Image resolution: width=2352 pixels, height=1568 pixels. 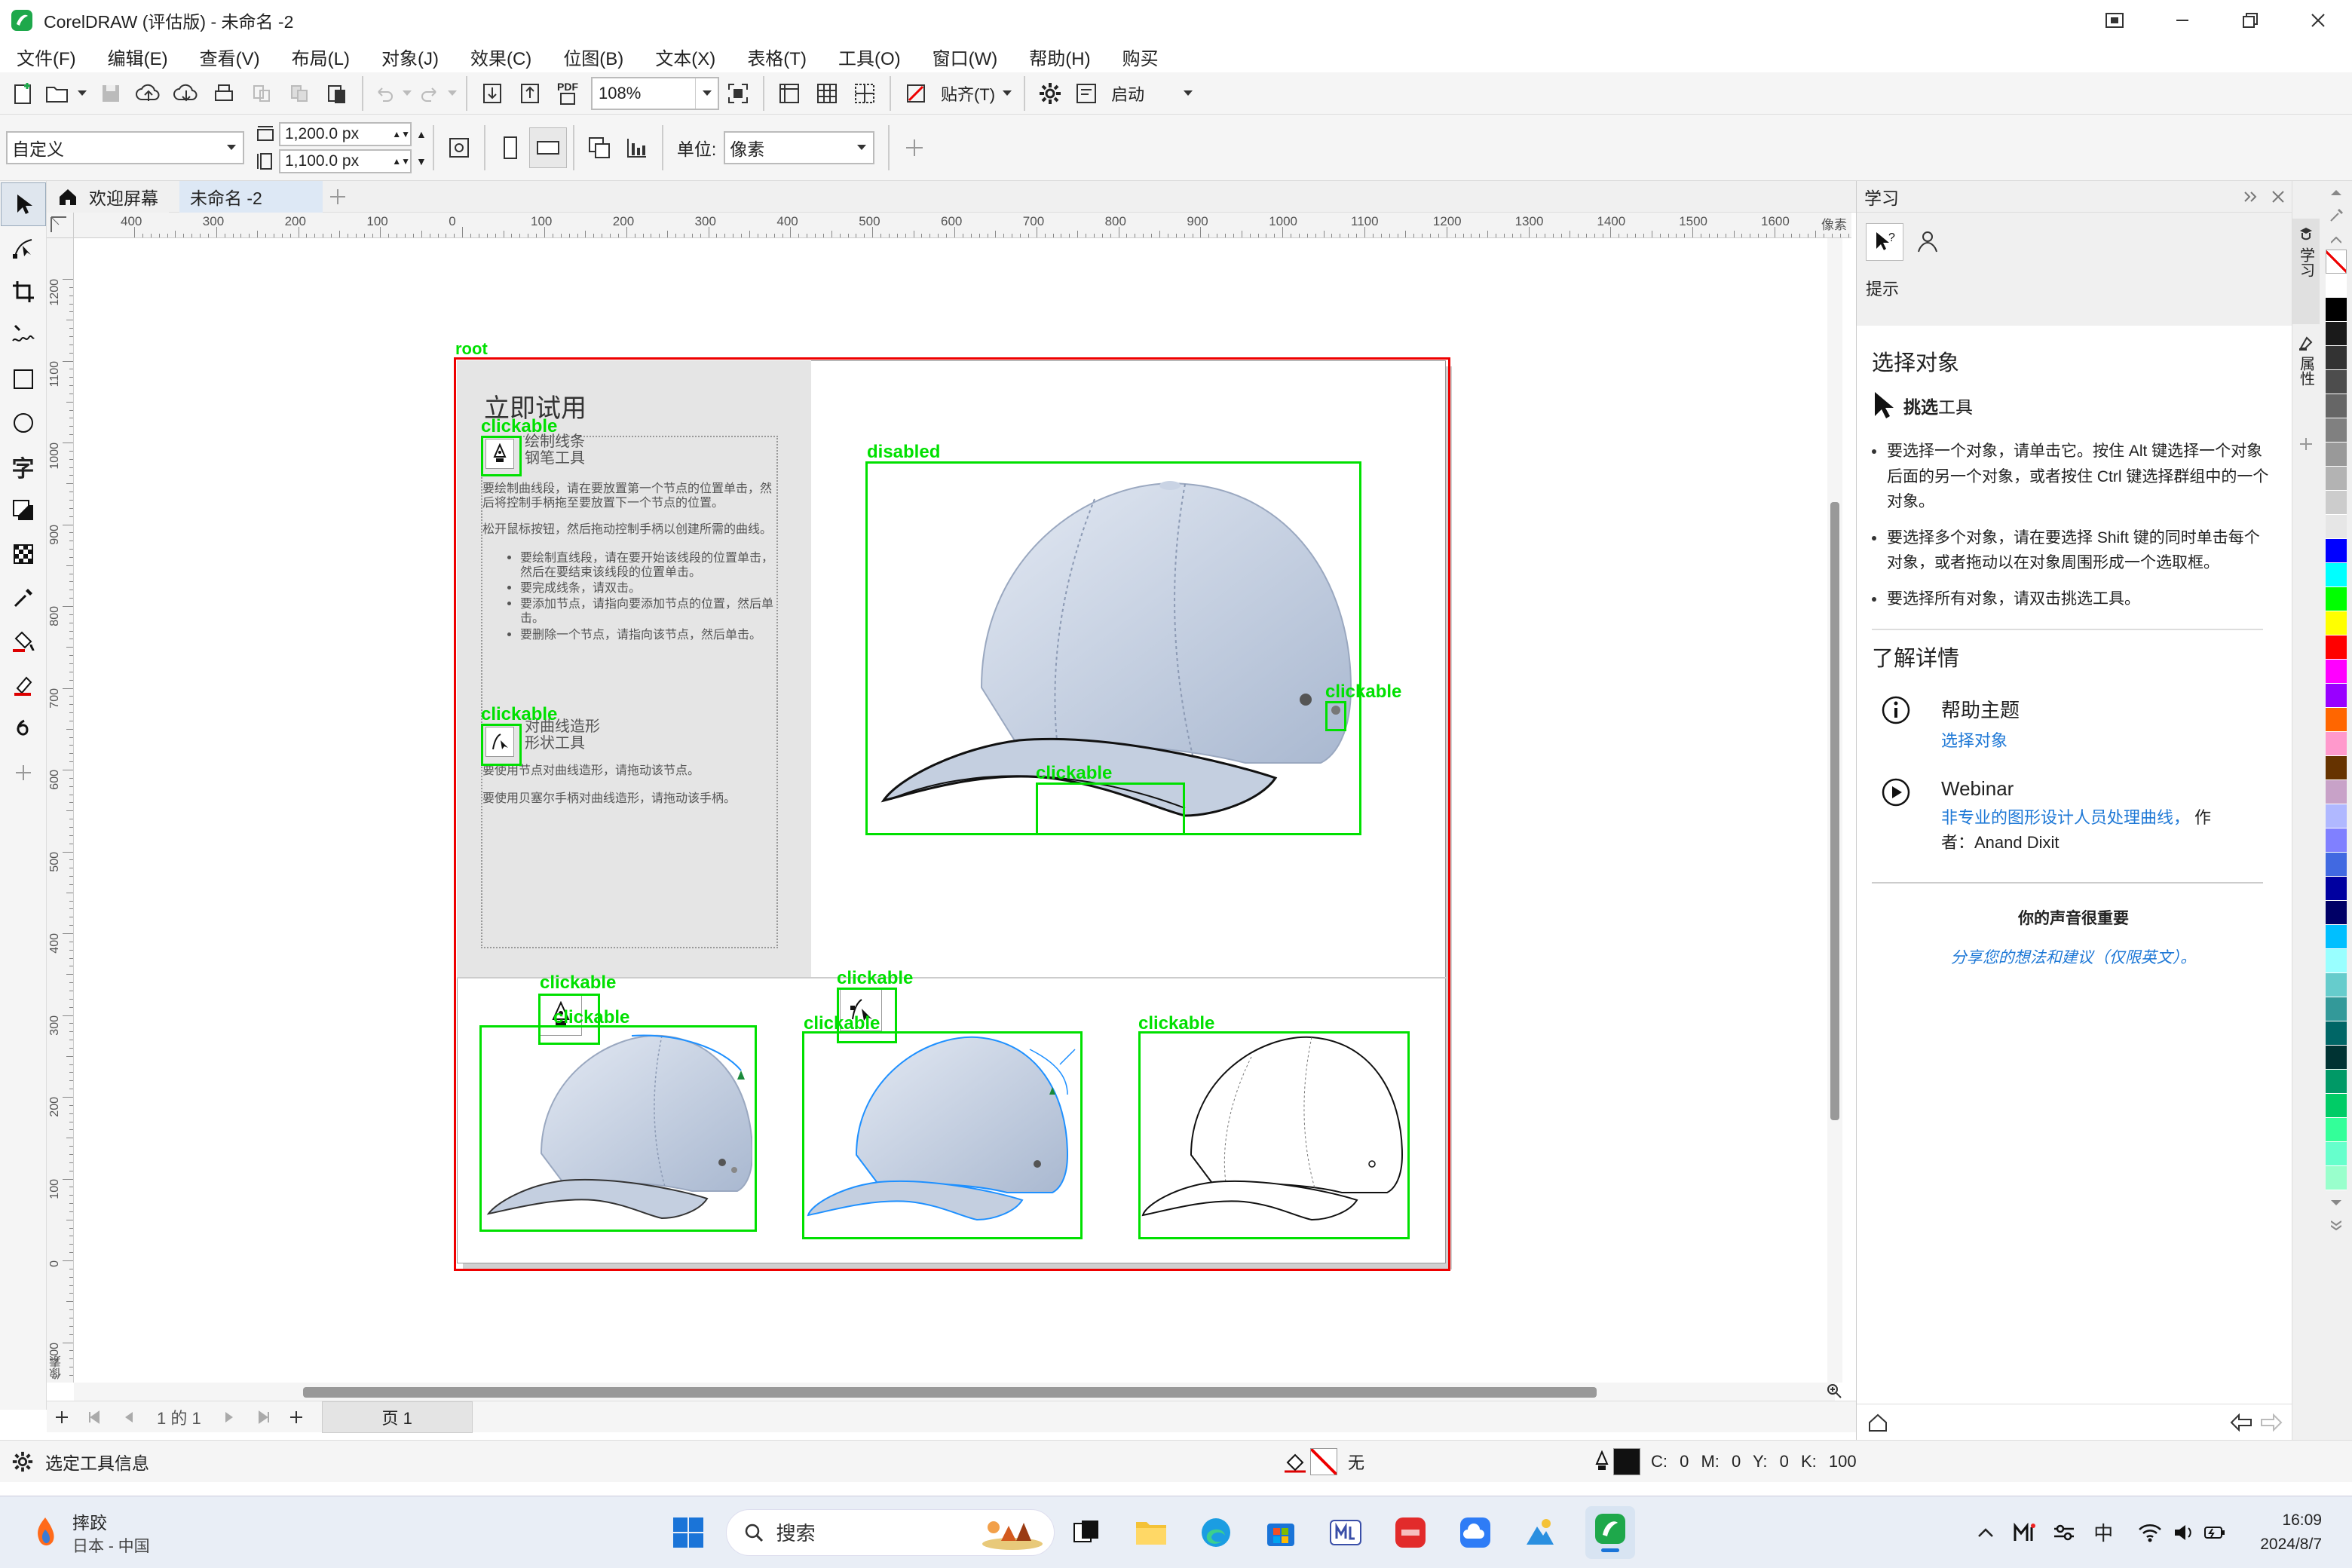 I want to click on docker-home-icon, so click(x=1878, y=1422).